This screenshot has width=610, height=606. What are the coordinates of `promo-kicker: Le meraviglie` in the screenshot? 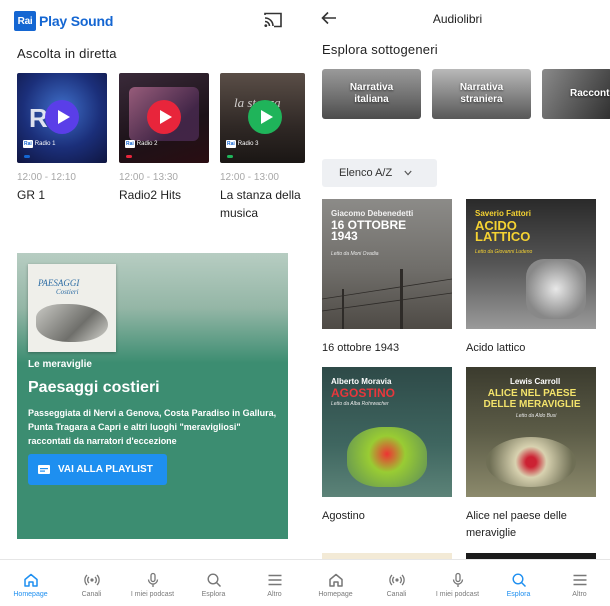 It's located at (60, 364).